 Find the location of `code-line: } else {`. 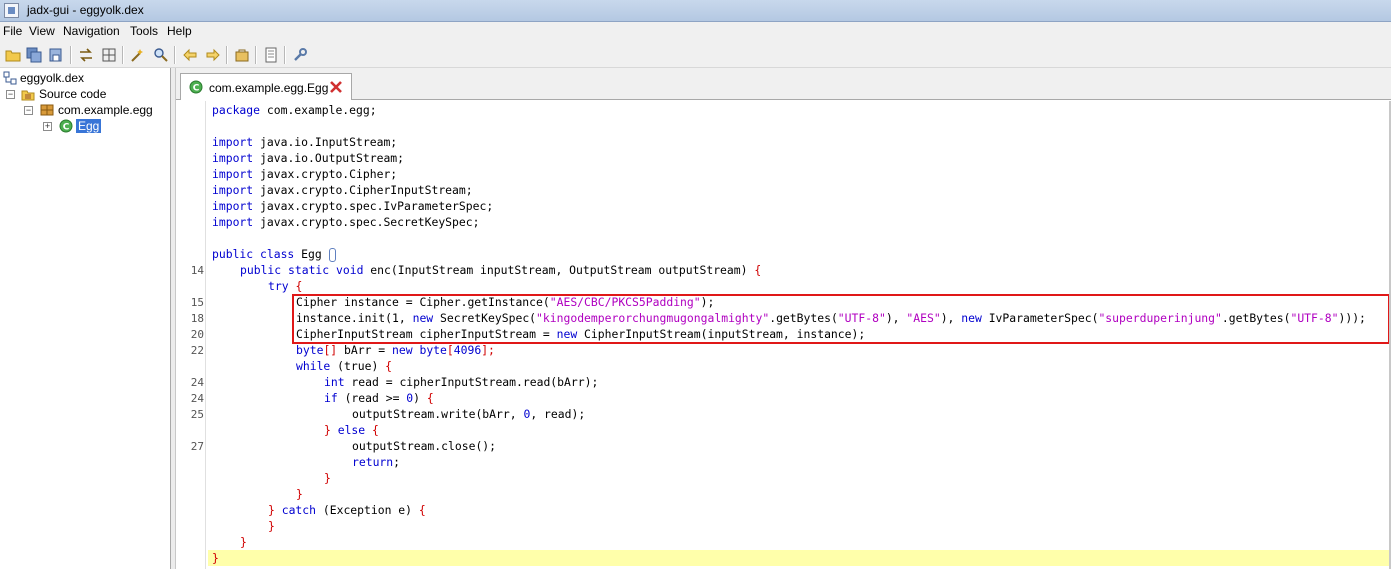

code-line: } else { is located at coordinates (351, 430).